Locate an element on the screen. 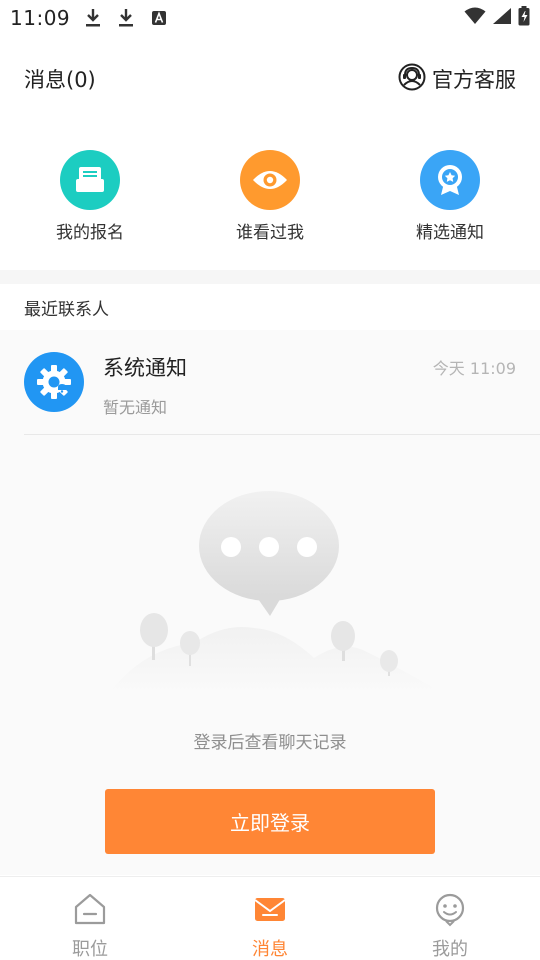 The image size is (540, 960). battery-charging-icon is located at coordinates (524, 18).